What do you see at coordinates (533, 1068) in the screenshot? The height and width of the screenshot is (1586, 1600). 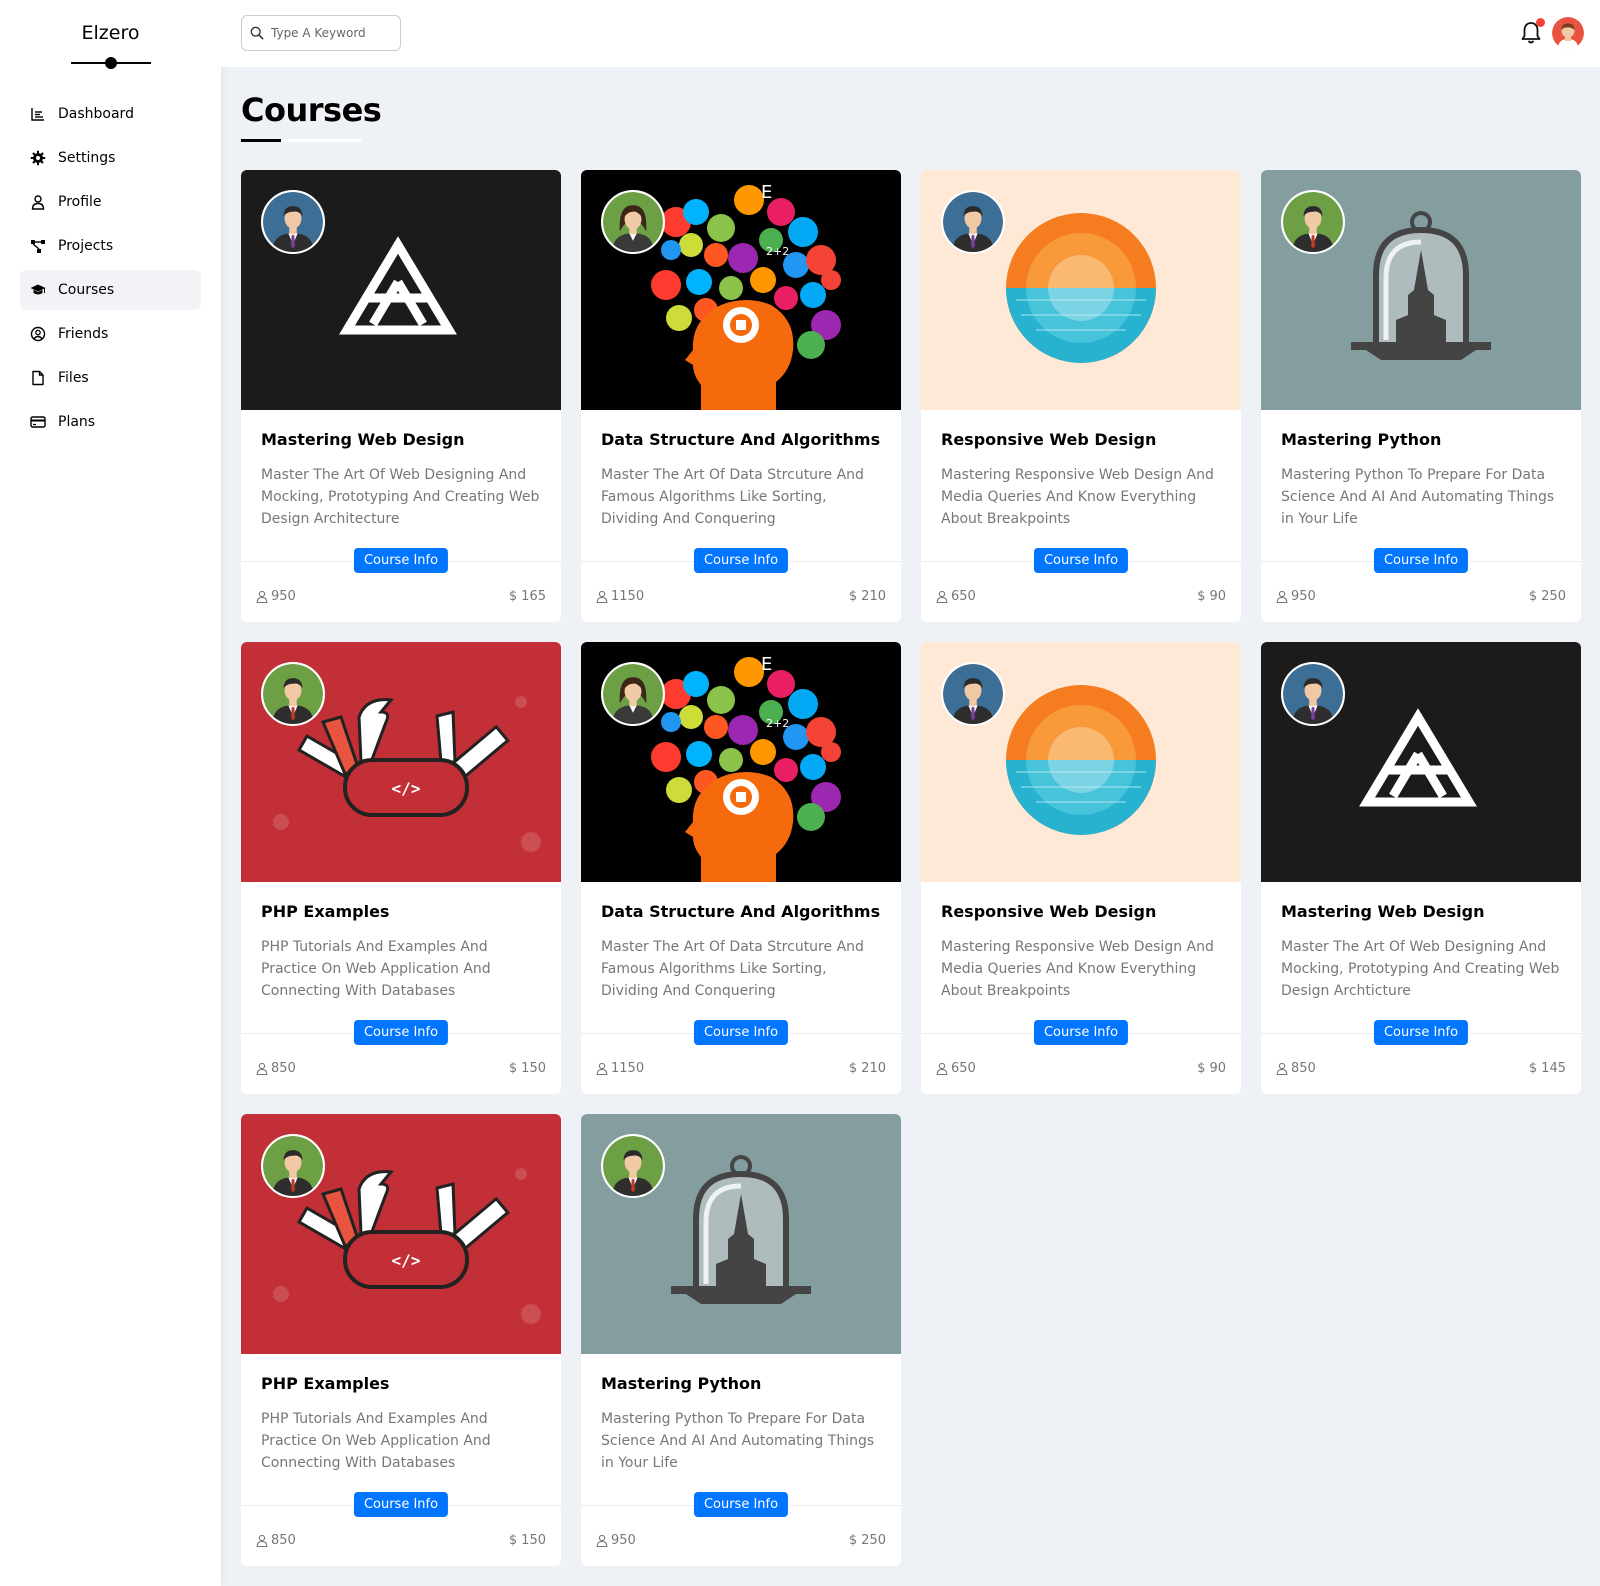 I see `price-value: 150` at bounding box center [533, 1068].